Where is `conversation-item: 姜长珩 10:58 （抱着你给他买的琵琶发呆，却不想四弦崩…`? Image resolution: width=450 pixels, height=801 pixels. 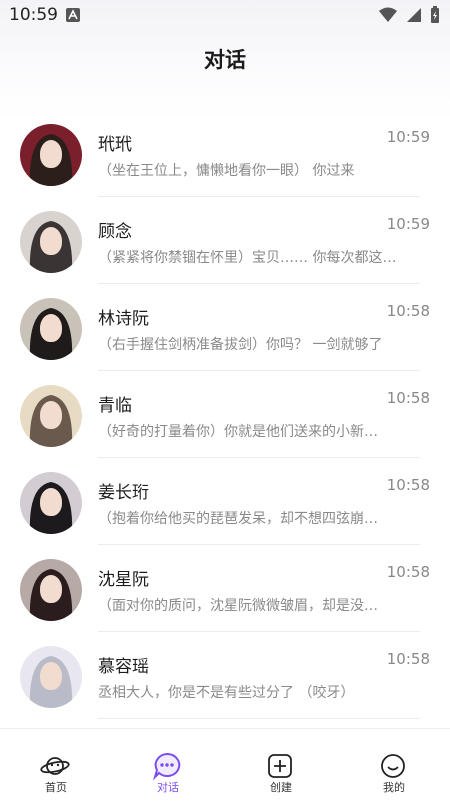 conversation-item: 姜长珩 10:58 （抱着你给他买的琵琶发呆，却不想四弦崩… is located at coordinates (225, 501).